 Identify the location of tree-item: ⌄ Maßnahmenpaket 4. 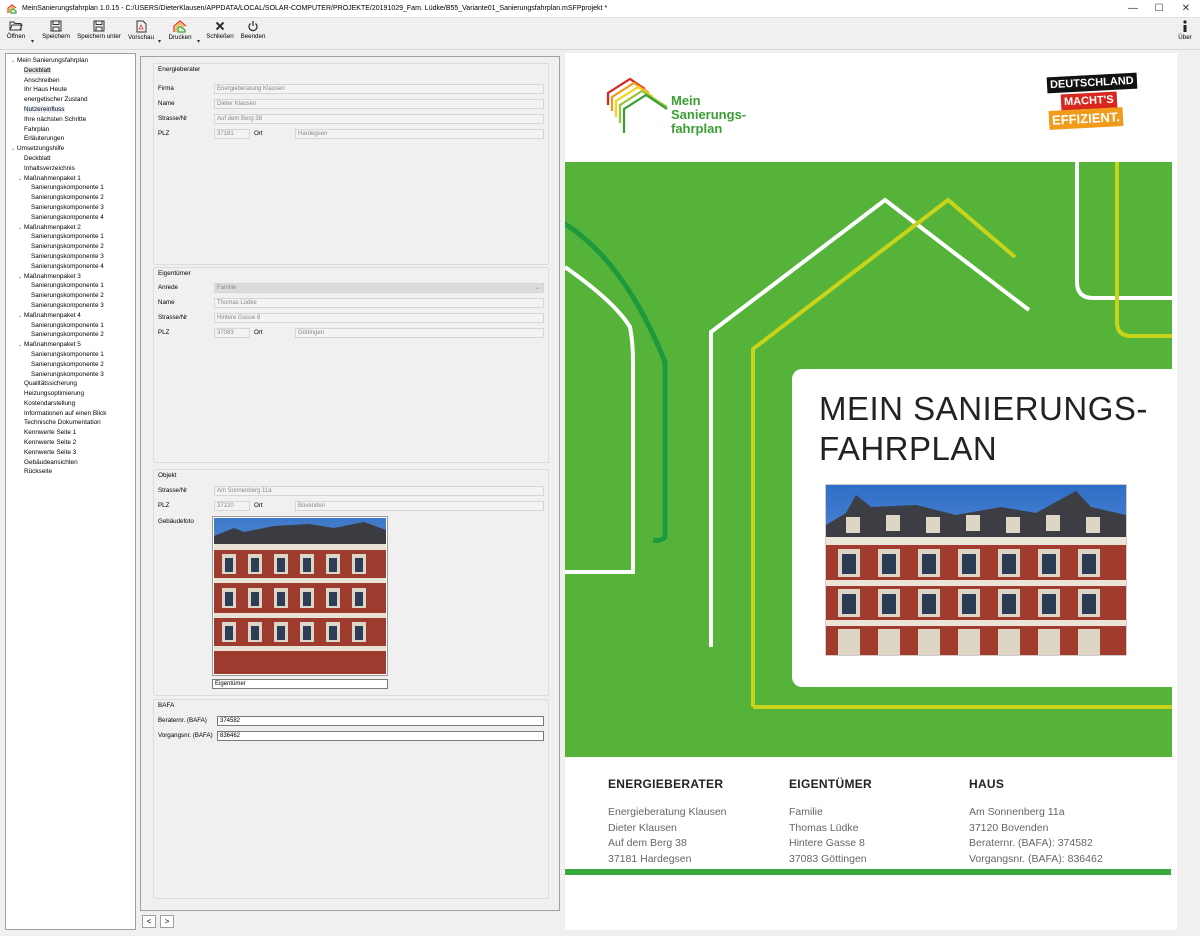
(70, 316).